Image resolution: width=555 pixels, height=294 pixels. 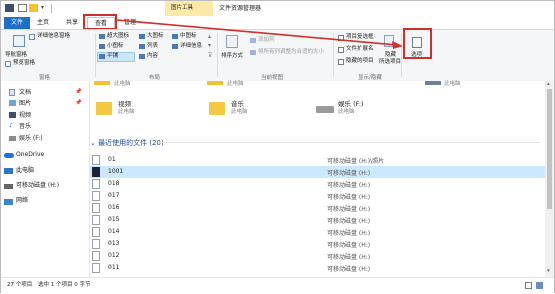 I want to click on nav-item-network: 网络, so click(x=22, y=201).